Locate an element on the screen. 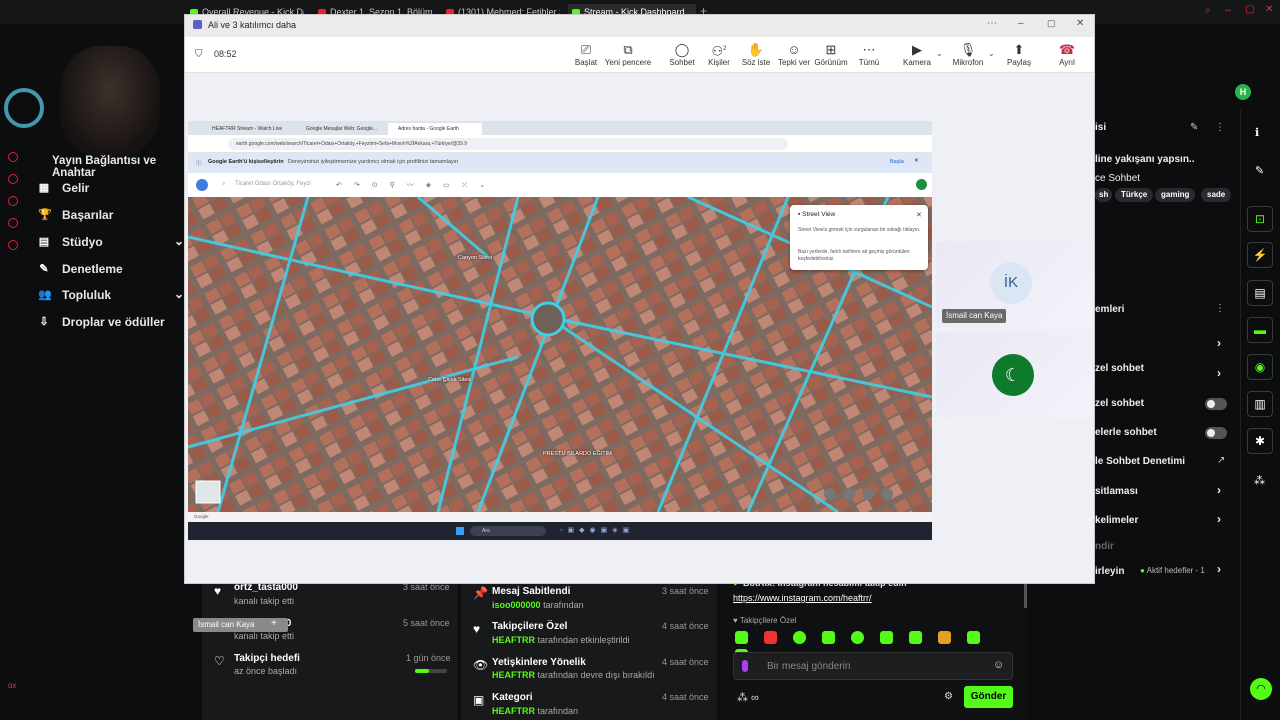  chat-bubble-icon: ▬ is located at coordinates (1260, 330).